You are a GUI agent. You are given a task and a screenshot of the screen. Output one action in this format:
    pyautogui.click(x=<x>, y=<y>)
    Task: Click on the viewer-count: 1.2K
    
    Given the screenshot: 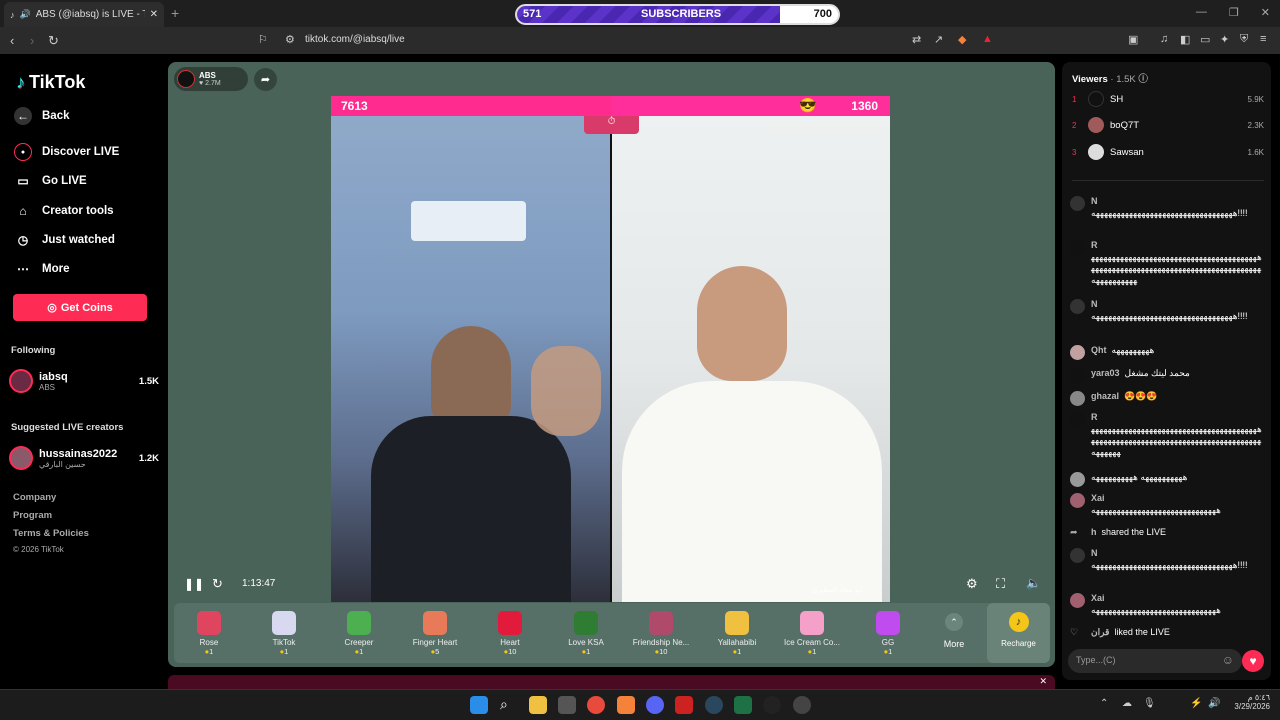 What is the action you would take?
    pyautogui.click(x=148, y=458)
    